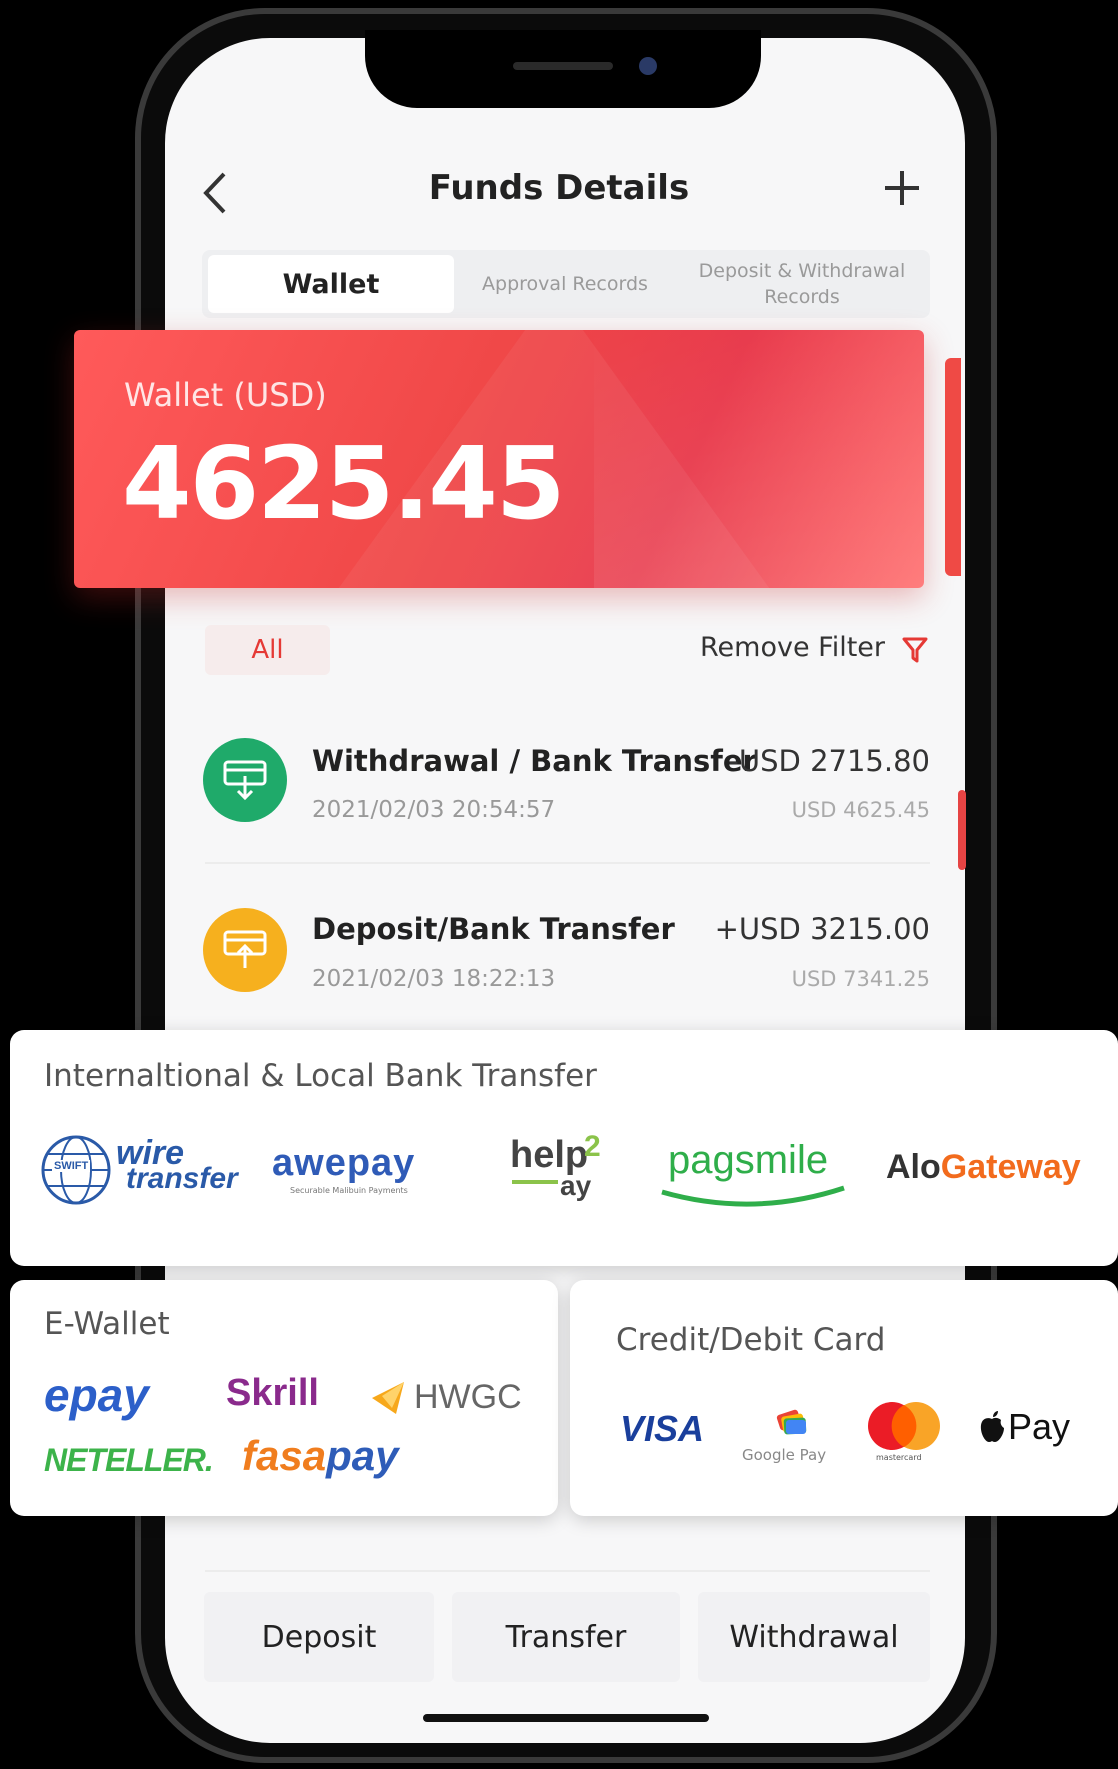  What do you see at coordinates (802, 284) in the screenshot?
I see `tab-deposit-withdrawal-records: Deposit & Withdrawal Records` at bounding box center [802, 284].